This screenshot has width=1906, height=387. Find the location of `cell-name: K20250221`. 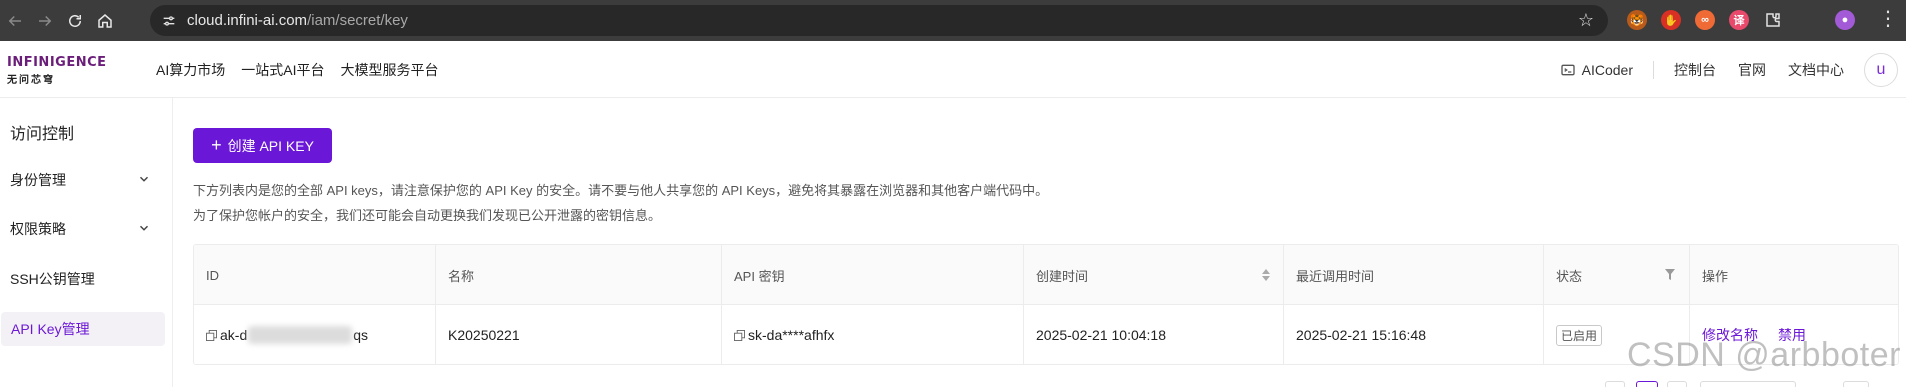

cell-name: K20250221 is located at coordinates (579, 334).